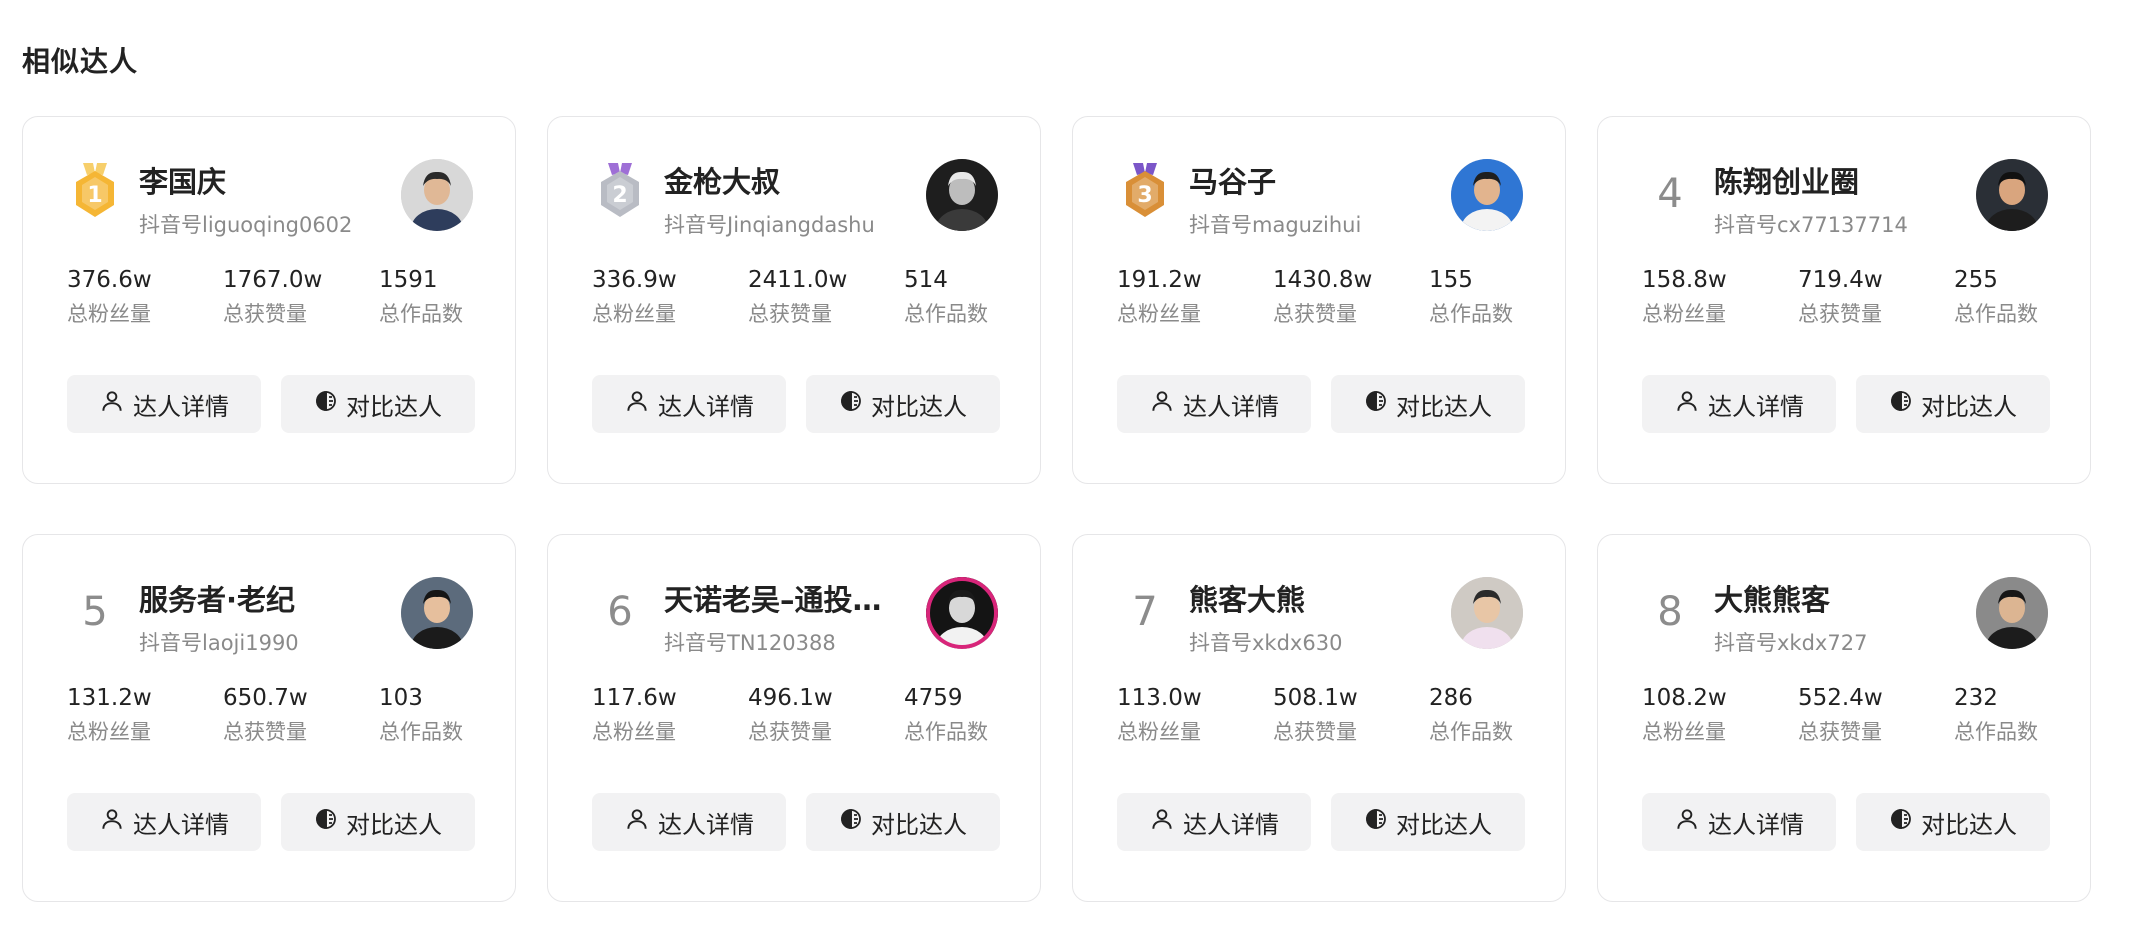 The width and height of the screenshot is (2140, 928). Describe the element at coordinates (274, 180) in the screenshot. I see `creator-name: 李国庆` at that location.